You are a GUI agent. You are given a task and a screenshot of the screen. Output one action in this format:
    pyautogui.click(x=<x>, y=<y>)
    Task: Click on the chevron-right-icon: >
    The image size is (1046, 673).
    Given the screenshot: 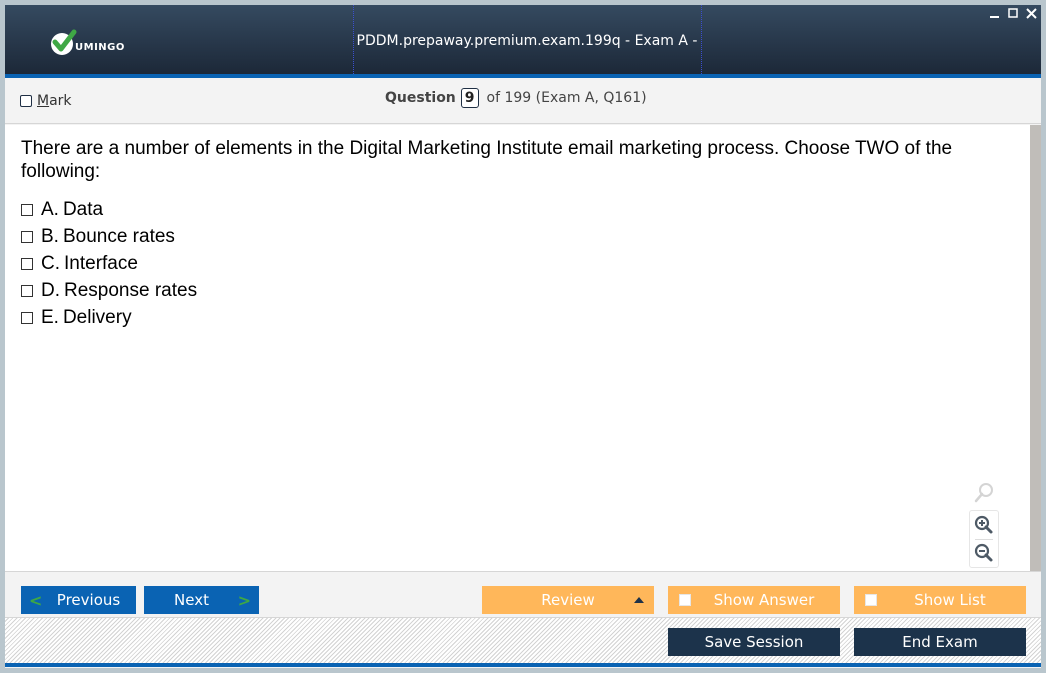 What is the action you would take?
    pyautogui.click(x=244, y=600)
    